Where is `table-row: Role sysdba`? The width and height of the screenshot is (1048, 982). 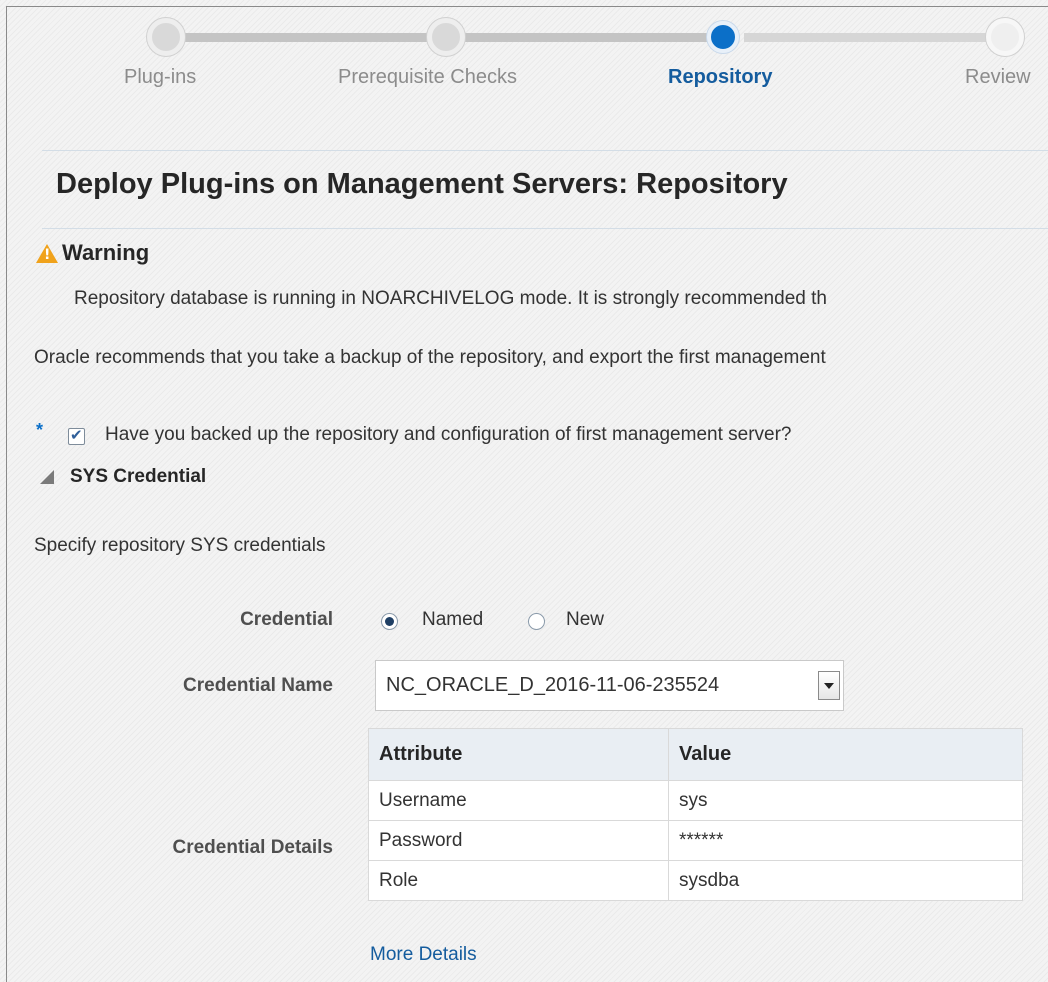 table-row: Role sysdba is located at coordinates (695, 880).